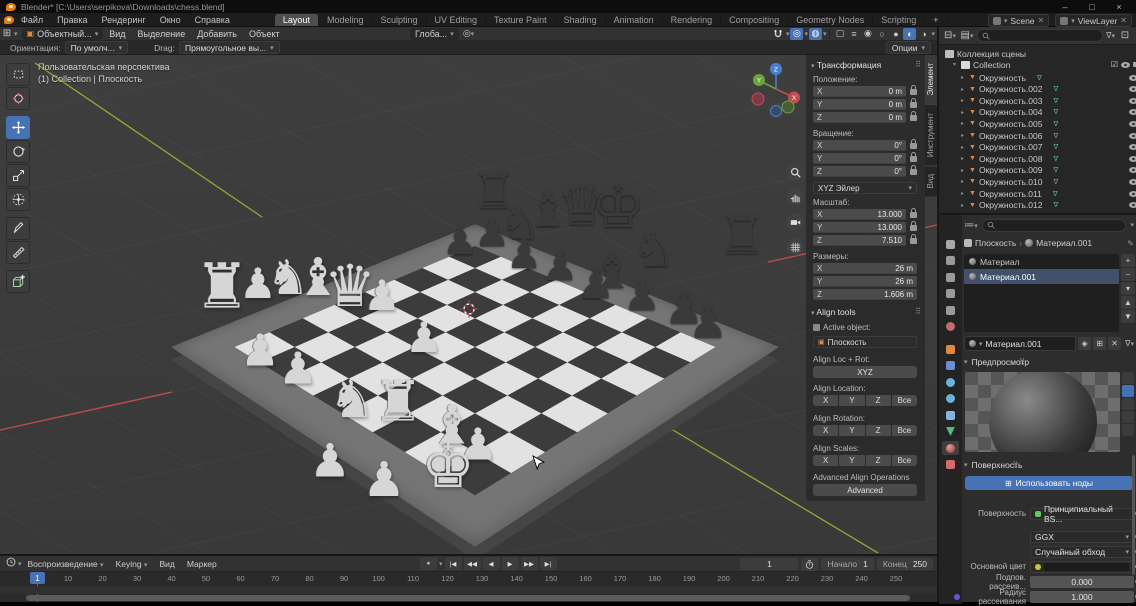  I want to click on pin-id-icon: ✎, so click(1130, 243).